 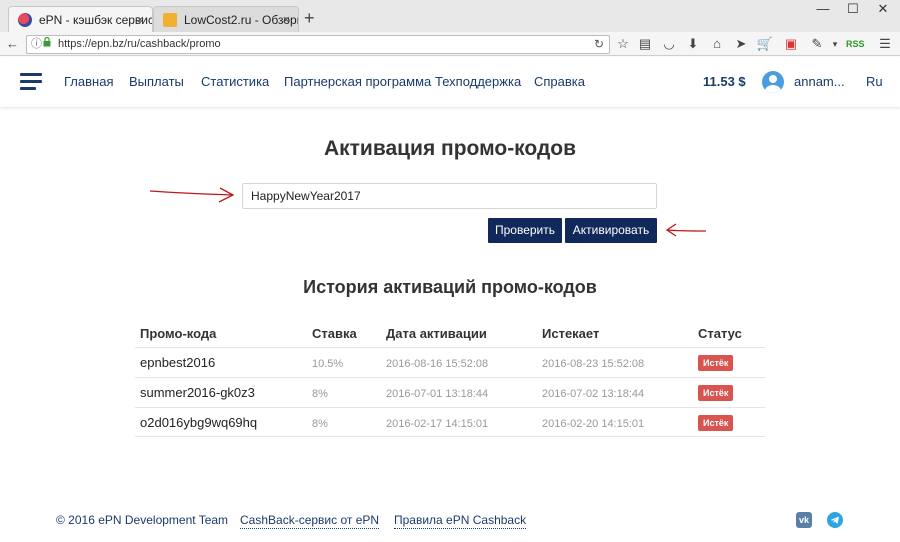 What do you see at coordinates (226, 19) in the screenshot?
I see `browser-tab-lowcost: LowCost2.ru - Обзоры то... ×` at bounding box center [226, 19].